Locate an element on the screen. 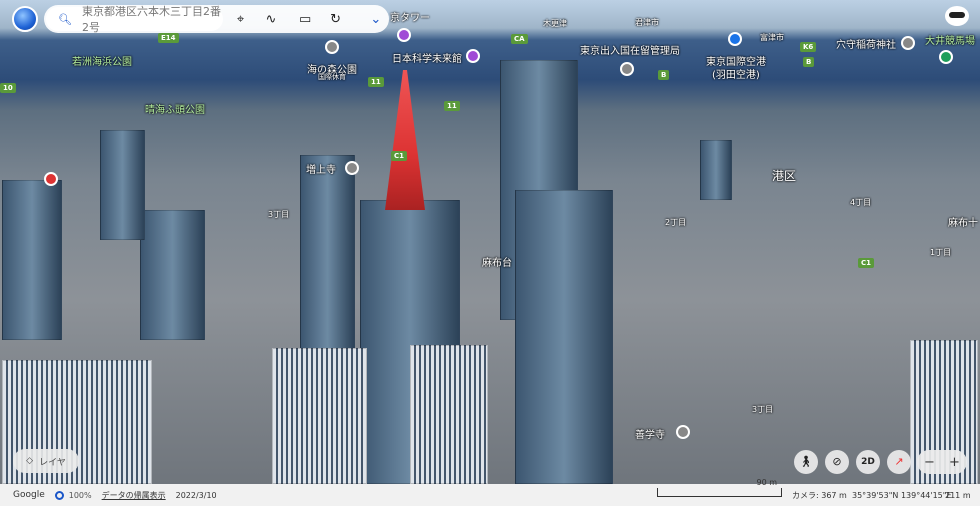 The width and height of the screenshot is (980, 506). zoom-out-button: − is located at coordinates (929, 462).